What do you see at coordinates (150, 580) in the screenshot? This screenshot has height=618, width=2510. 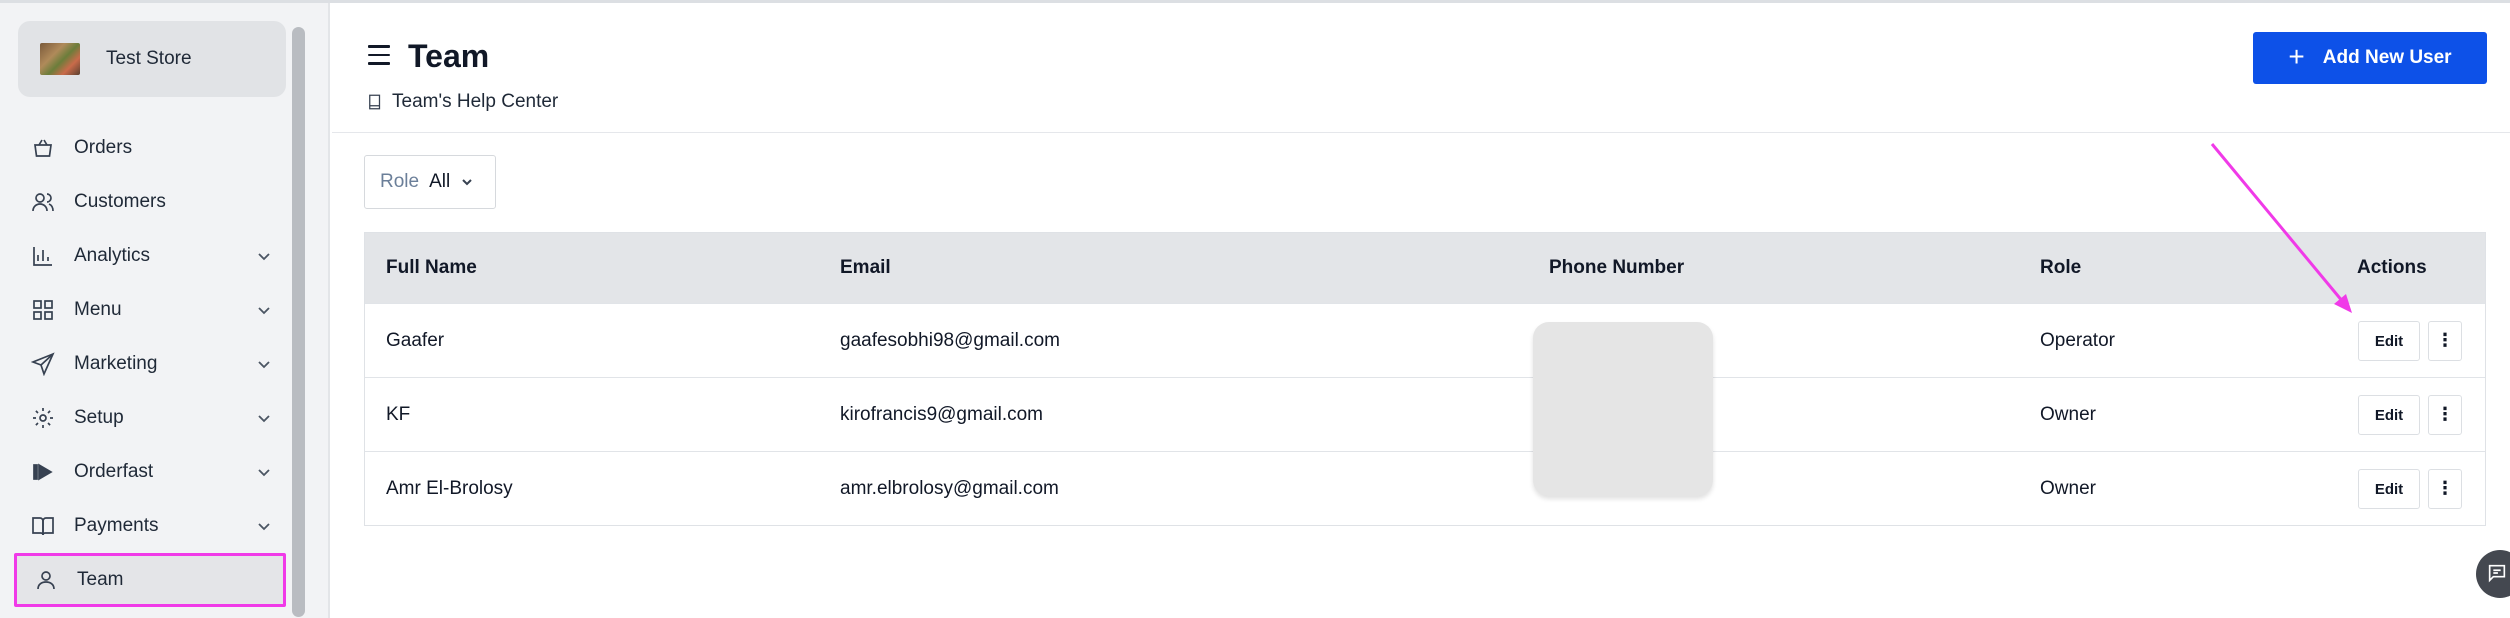 I see `sidebar-item-team: Team` at bounding box center [150, 580].